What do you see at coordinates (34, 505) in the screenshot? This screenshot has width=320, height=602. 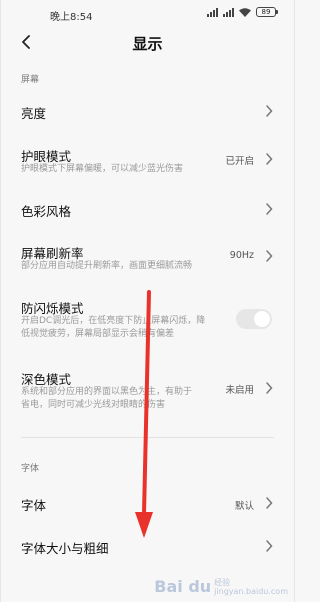 I see `setting-label: 字体` at bounding box center [34, 505].